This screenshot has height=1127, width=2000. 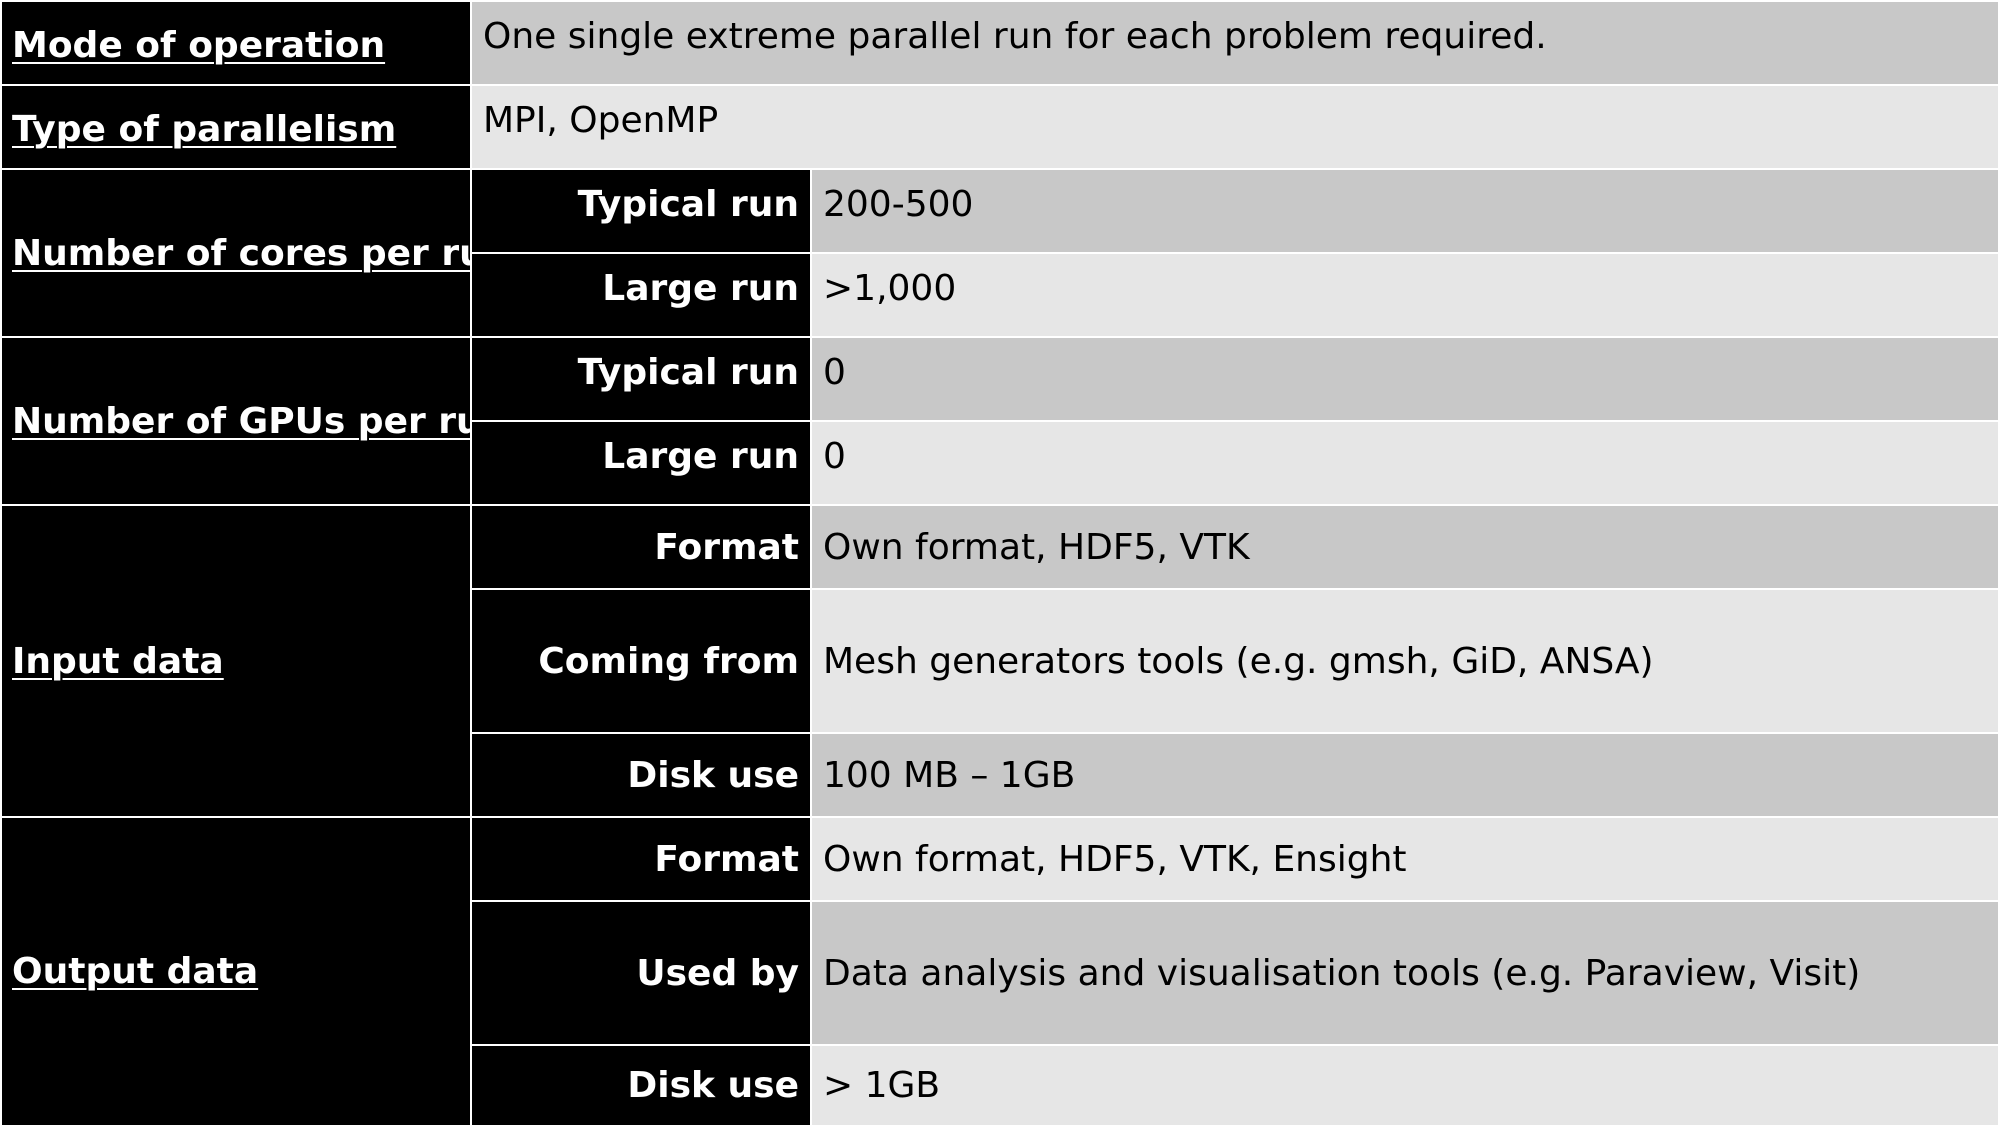 What do you see at coordinates (641, 379) in the screenshot?
I see `gpus-typical-run-label: Typical run` at bounding box center [641, 379].